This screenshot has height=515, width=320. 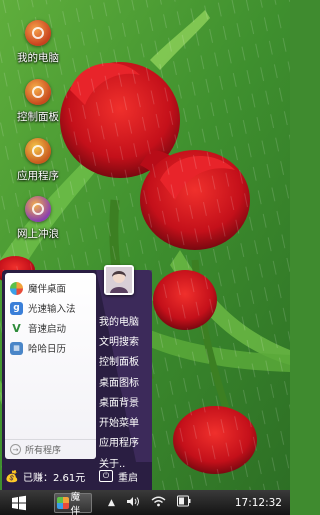 I want to click on start-menu-right-panel: 我的电脑 文明搜索 控制面板 桌面图标 桌面背景 开始菜单 应用程序 关于.., so click(x=125, y=391).